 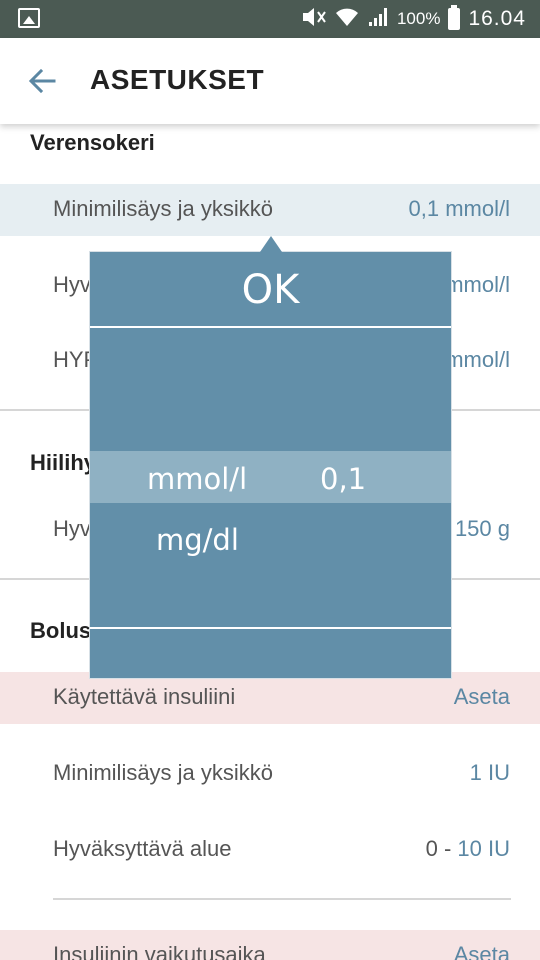 What do you see at coordinates (63, 462) in the screenshot?
I see `section-title-carbs: Hiilihy` at bounding box center [63, 462].